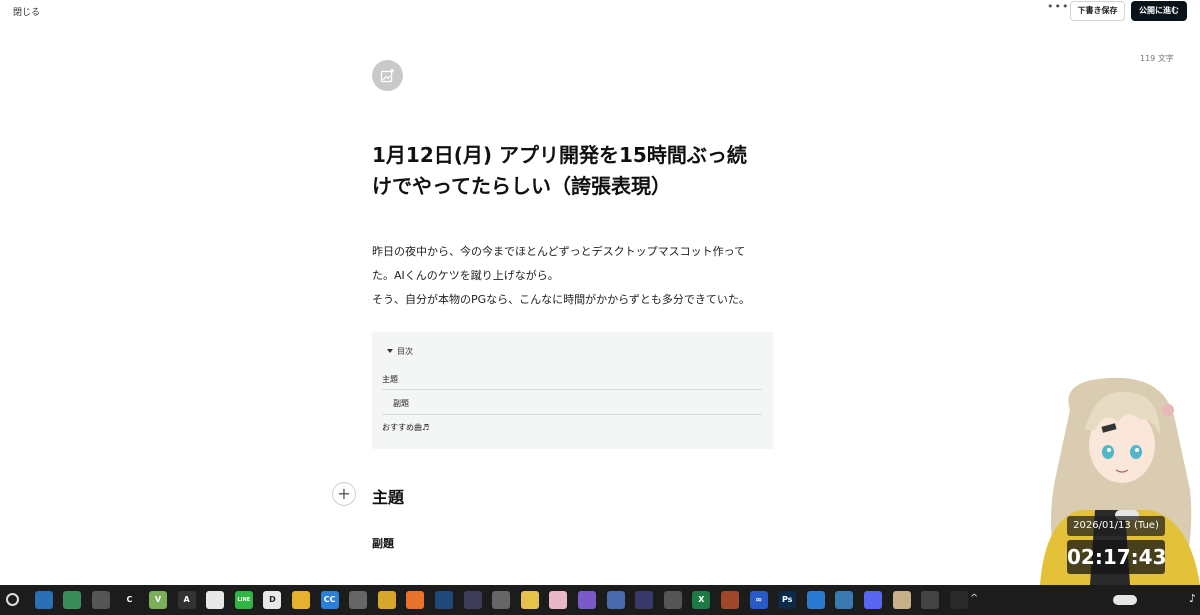 This screenshot has width=1200, height=615. I want to click on heading-main: 主題, so click(388, 496).